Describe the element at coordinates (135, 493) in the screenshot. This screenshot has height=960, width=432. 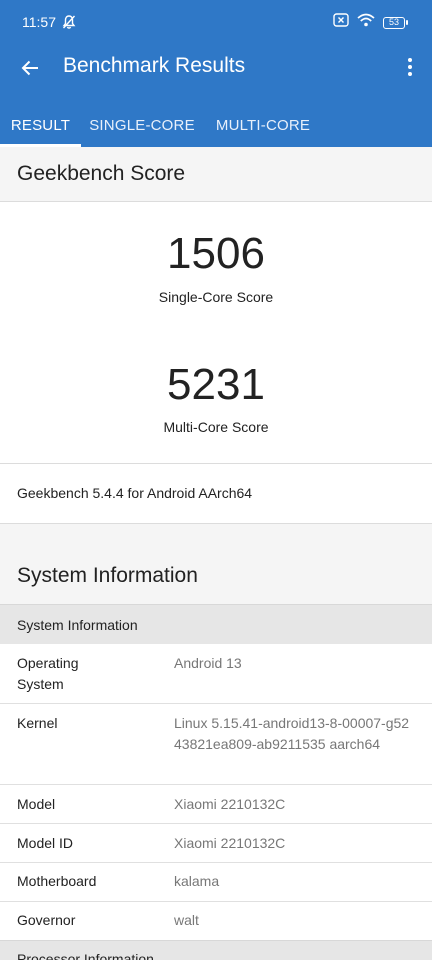
I see `version-text: Geekbench 5.4.4 for Android AArch64` at that location.